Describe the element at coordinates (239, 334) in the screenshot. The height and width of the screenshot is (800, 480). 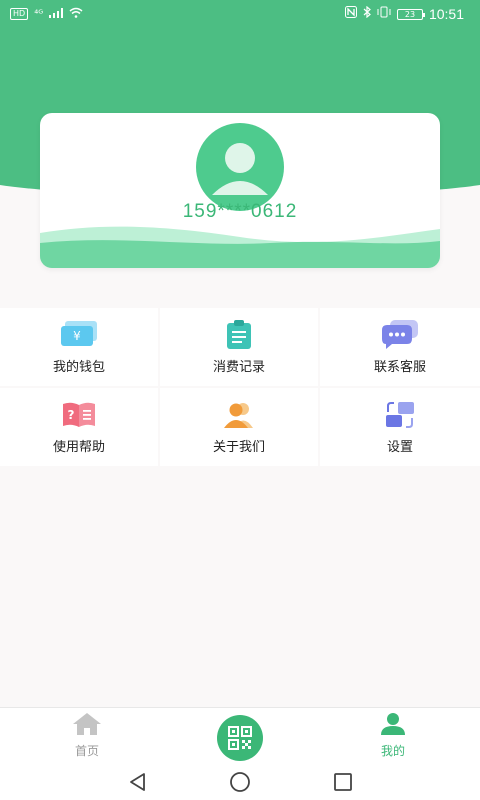
I see `clipboard-icon` at that location.